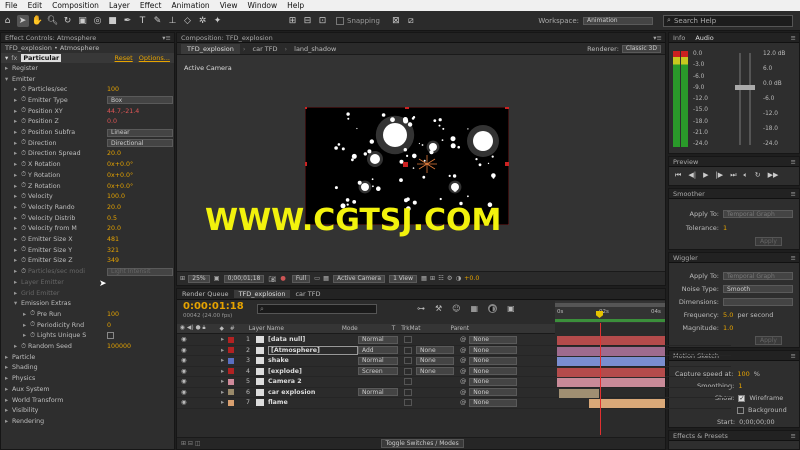 Image resolution: width=800 pixels, height=450 pixels. I want to click on transparency-icon: ▦, so click(326, 278).